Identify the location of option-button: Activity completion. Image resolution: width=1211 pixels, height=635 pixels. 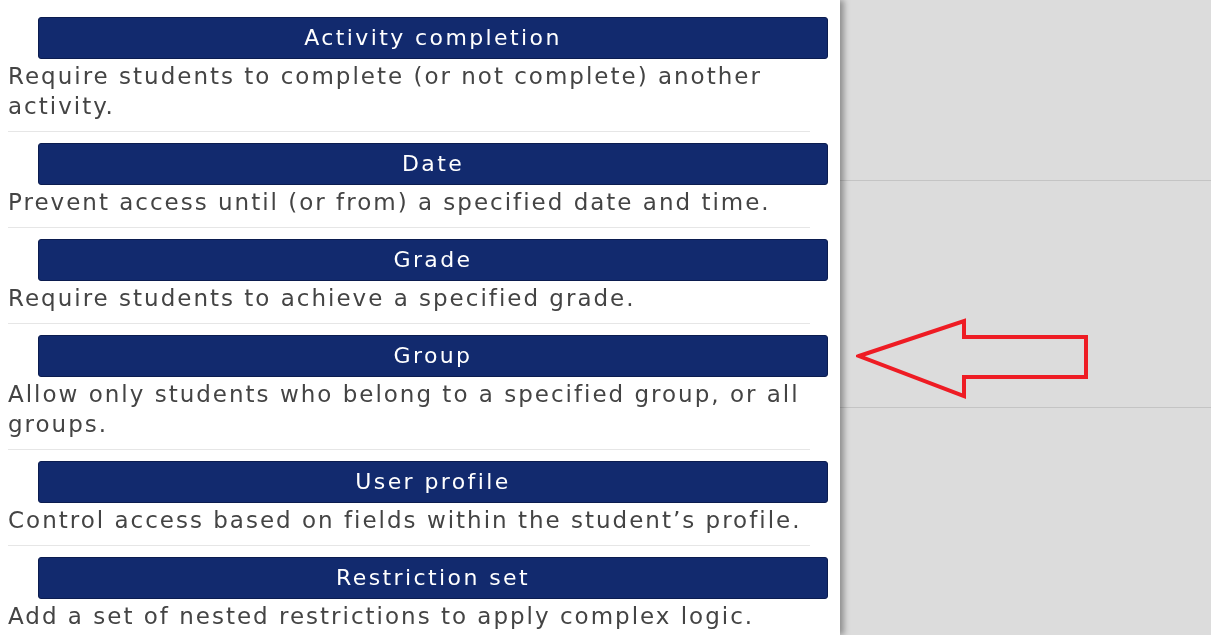
(433, 38).